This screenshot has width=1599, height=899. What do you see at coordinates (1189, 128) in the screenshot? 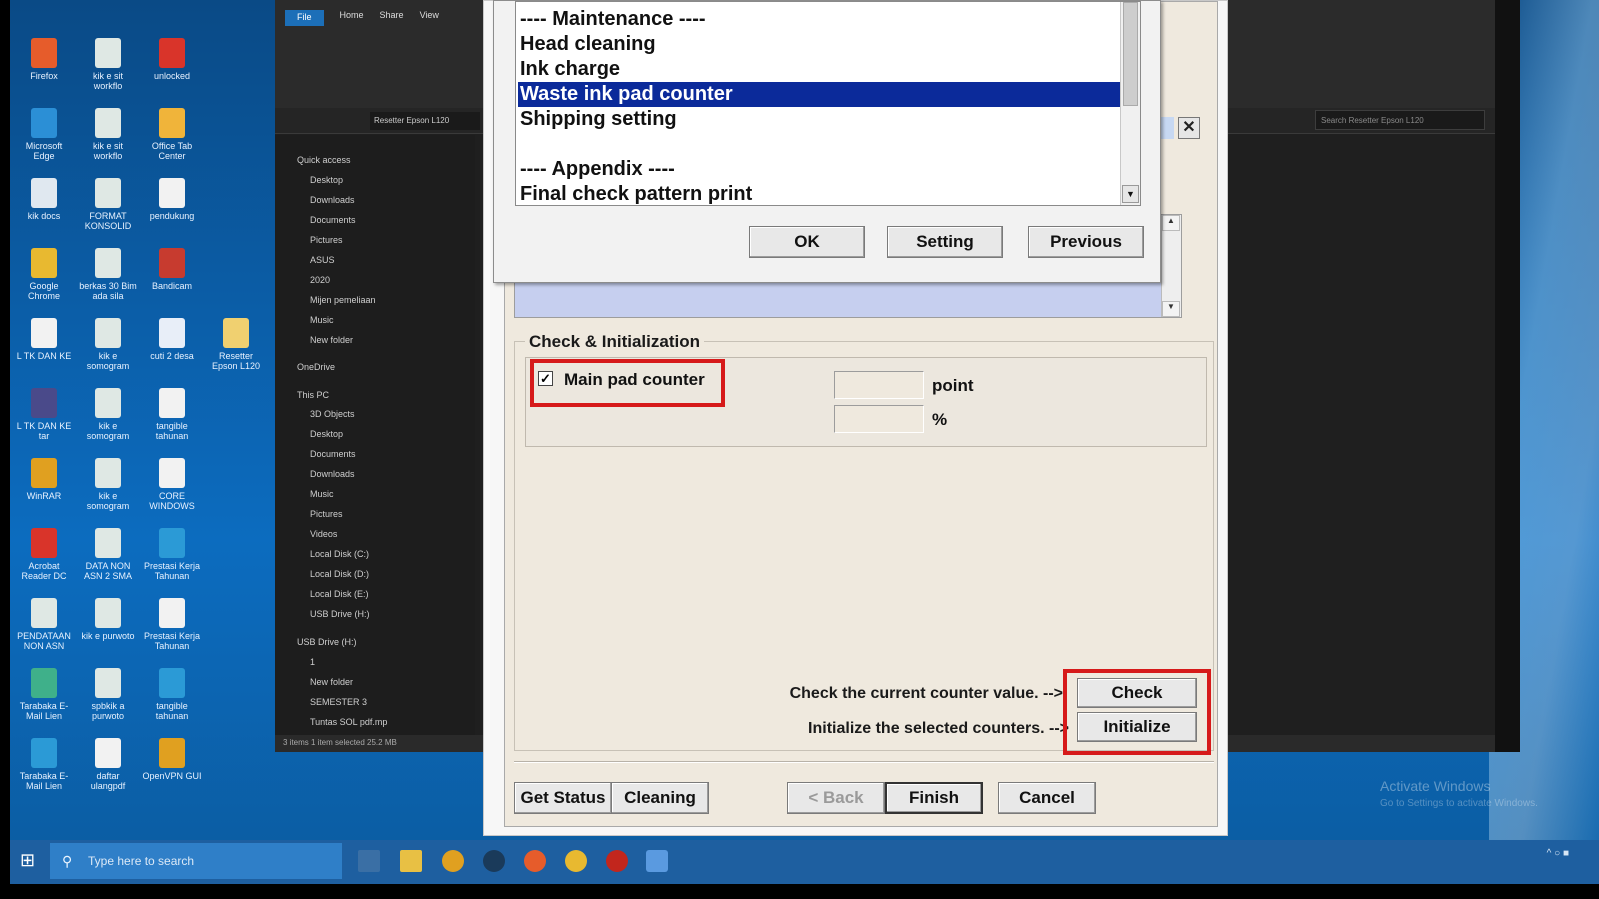
I see `close-button: ✕` at bounding box center [1189, 128].